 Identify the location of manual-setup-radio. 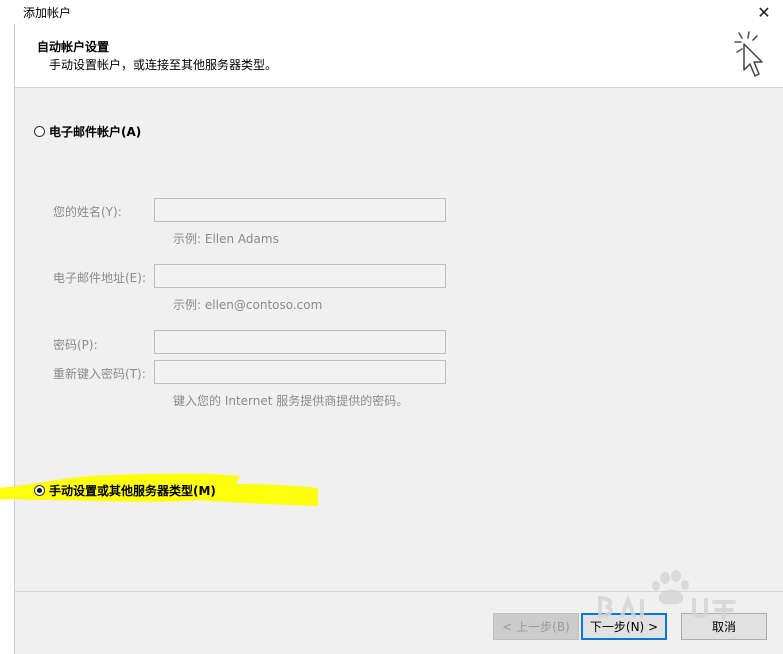
(39, 490).